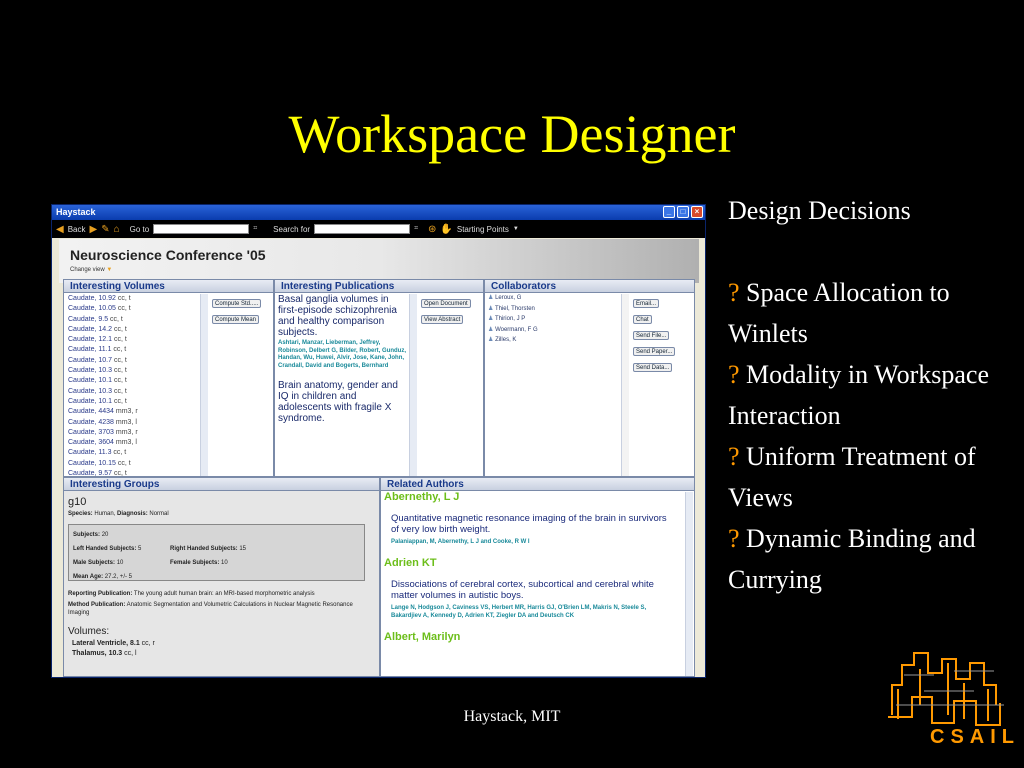 The image size is (1024, 768). Describe the element at coordinates (105, 229) in the screenshot. I see `refresh-icon: ✎` at that location.